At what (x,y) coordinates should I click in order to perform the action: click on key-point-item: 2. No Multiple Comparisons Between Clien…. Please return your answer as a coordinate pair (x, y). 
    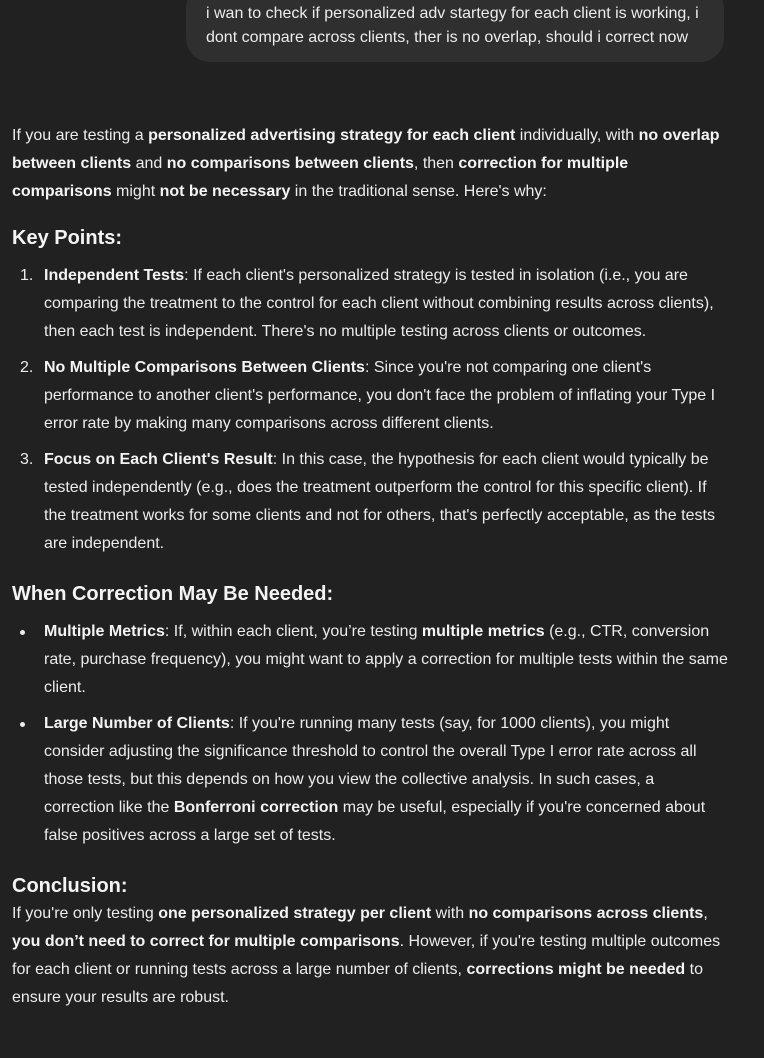
    Looking at the image, I should click on (370, 396).